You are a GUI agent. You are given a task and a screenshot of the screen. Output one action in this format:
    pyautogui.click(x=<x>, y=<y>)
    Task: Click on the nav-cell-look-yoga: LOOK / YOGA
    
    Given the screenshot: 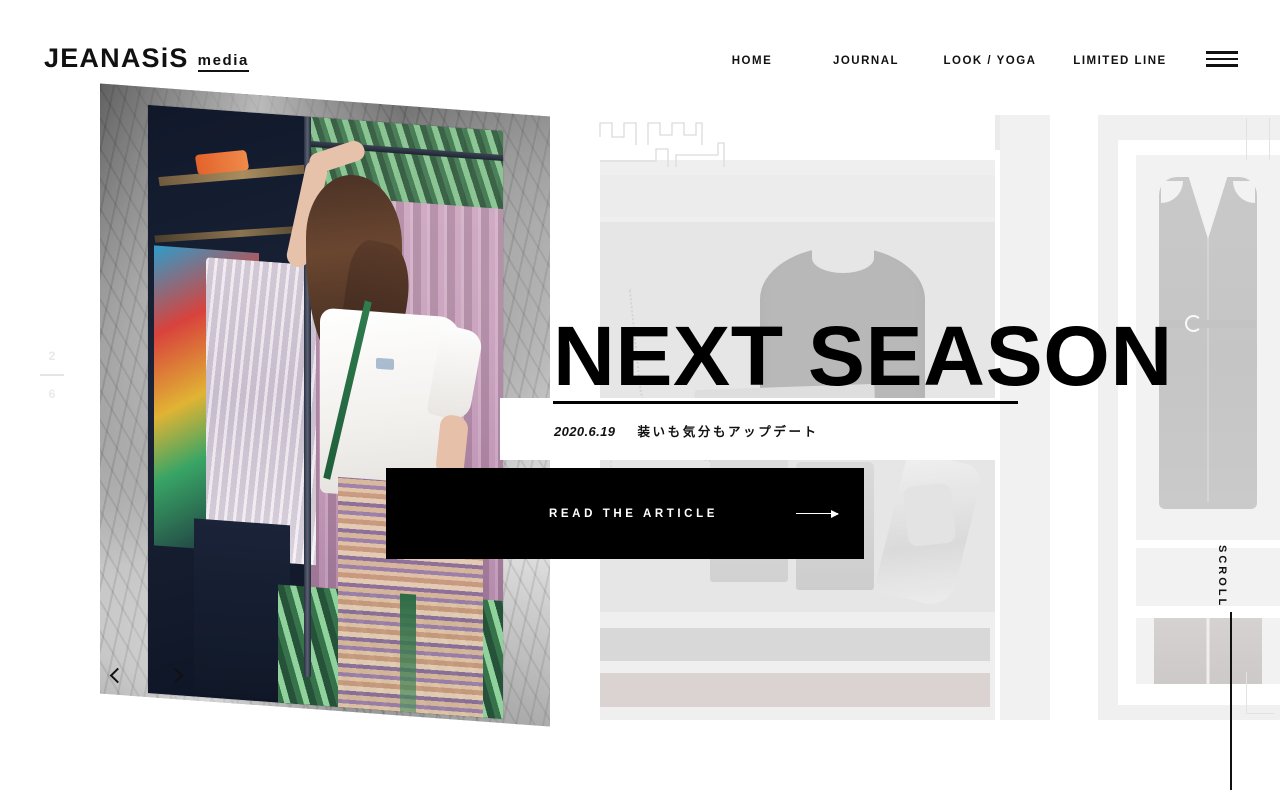 What is the action you would take?
    pyautogui.click(x=990, y=61)
    